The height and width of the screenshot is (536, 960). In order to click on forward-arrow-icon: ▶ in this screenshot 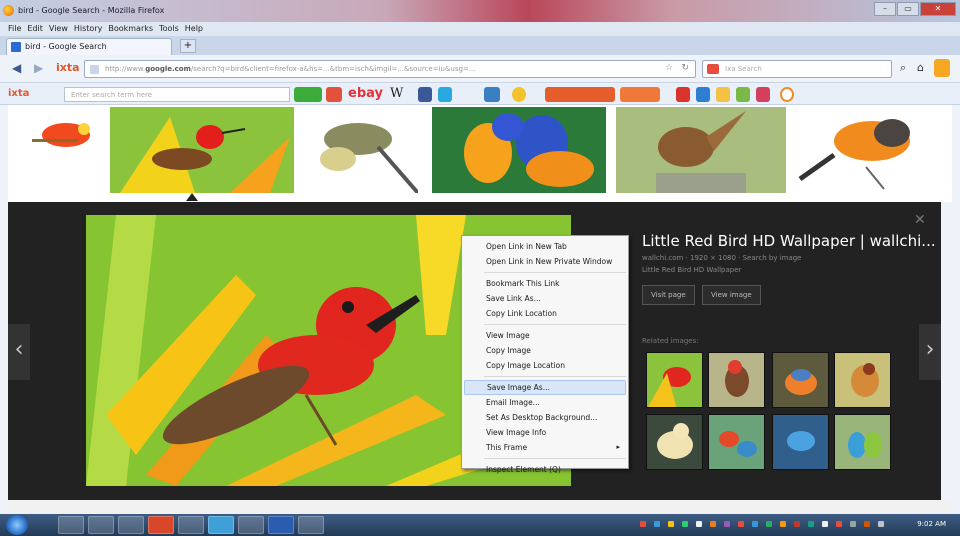, I will do `click(38, 68)`.